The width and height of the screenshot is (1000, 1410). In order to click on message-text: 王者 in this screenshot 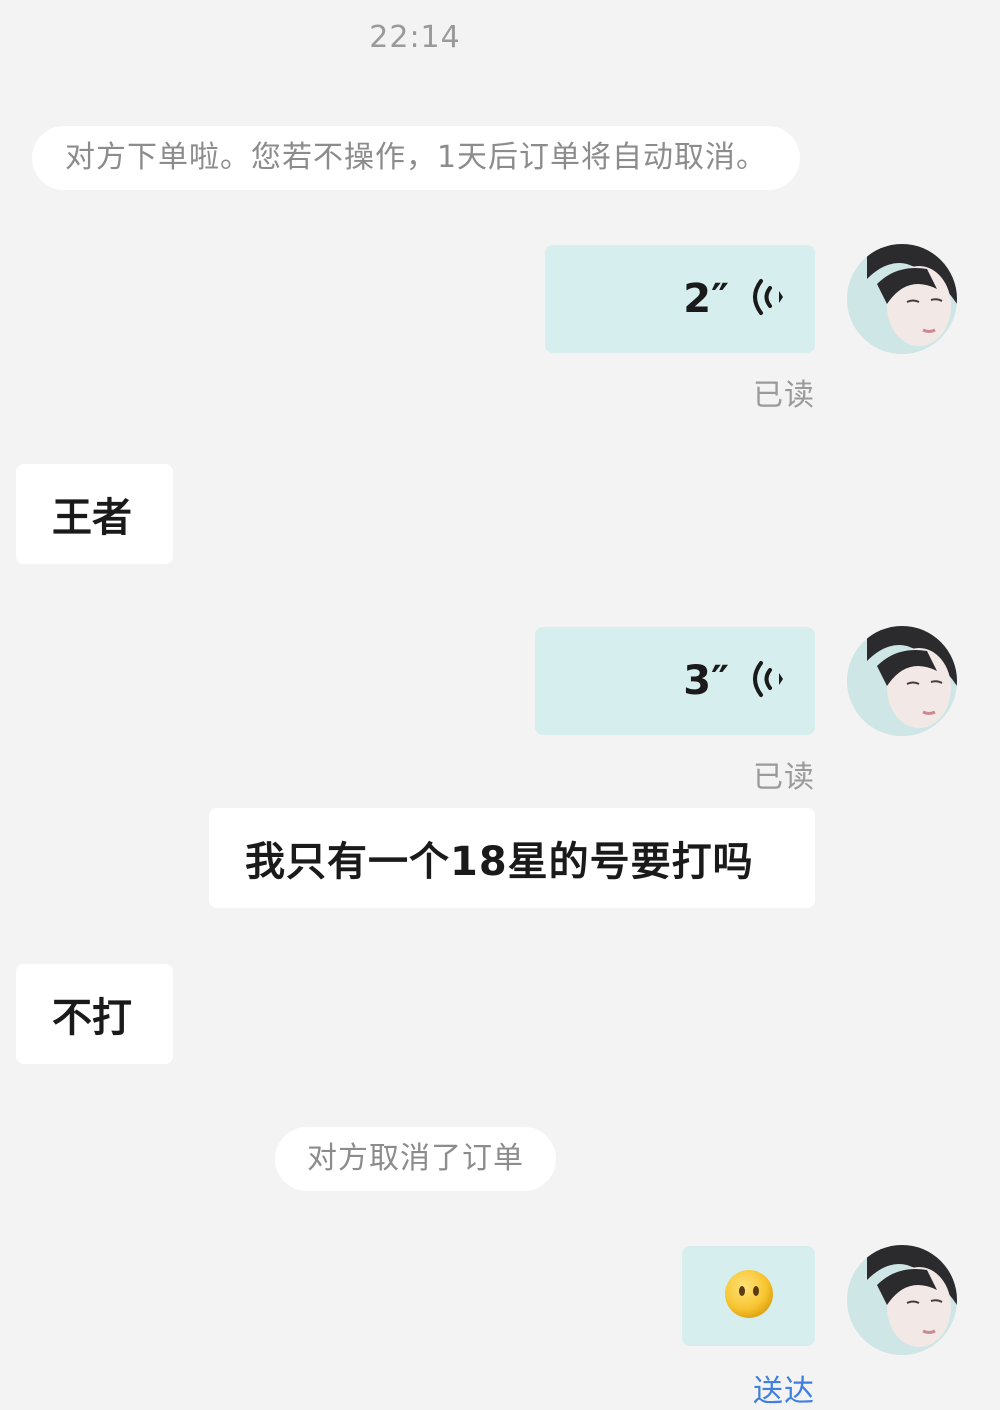, I will do `click(92, 518)`.